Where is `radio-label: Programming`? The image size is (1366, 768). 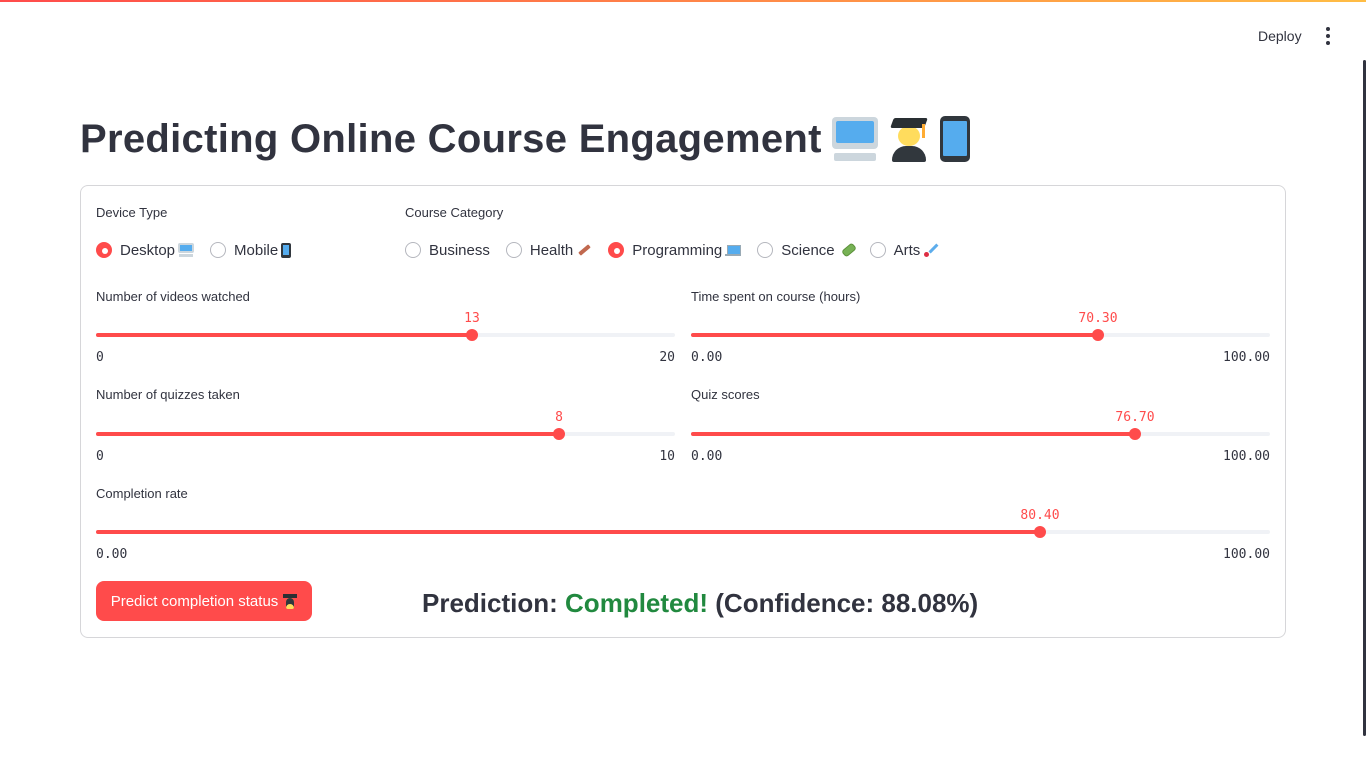 radio-label: Programming is located at coordinates (677, 250).